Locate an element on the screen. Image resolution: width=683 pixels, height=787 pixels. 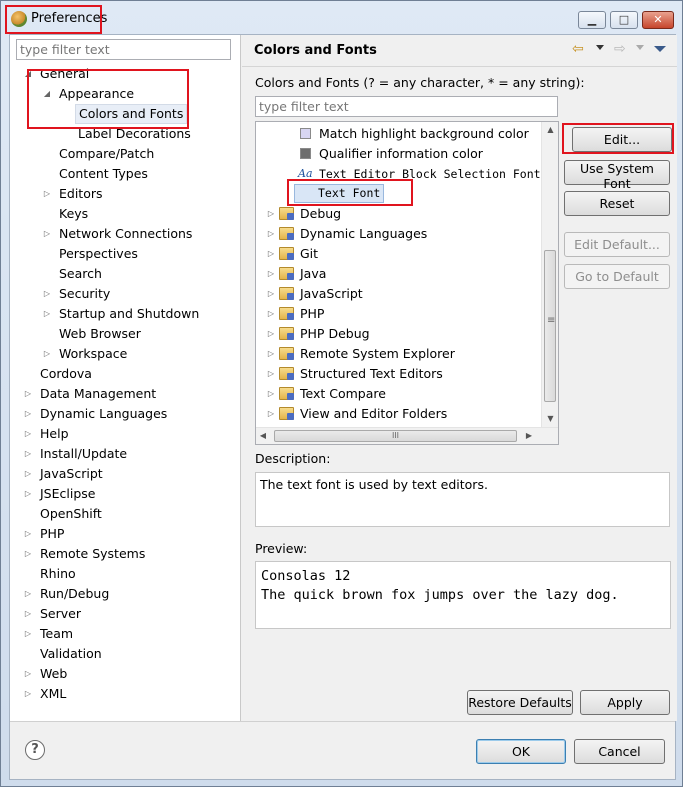
horizontal-scroll-thumb: III is located at coordinates (395, 436).